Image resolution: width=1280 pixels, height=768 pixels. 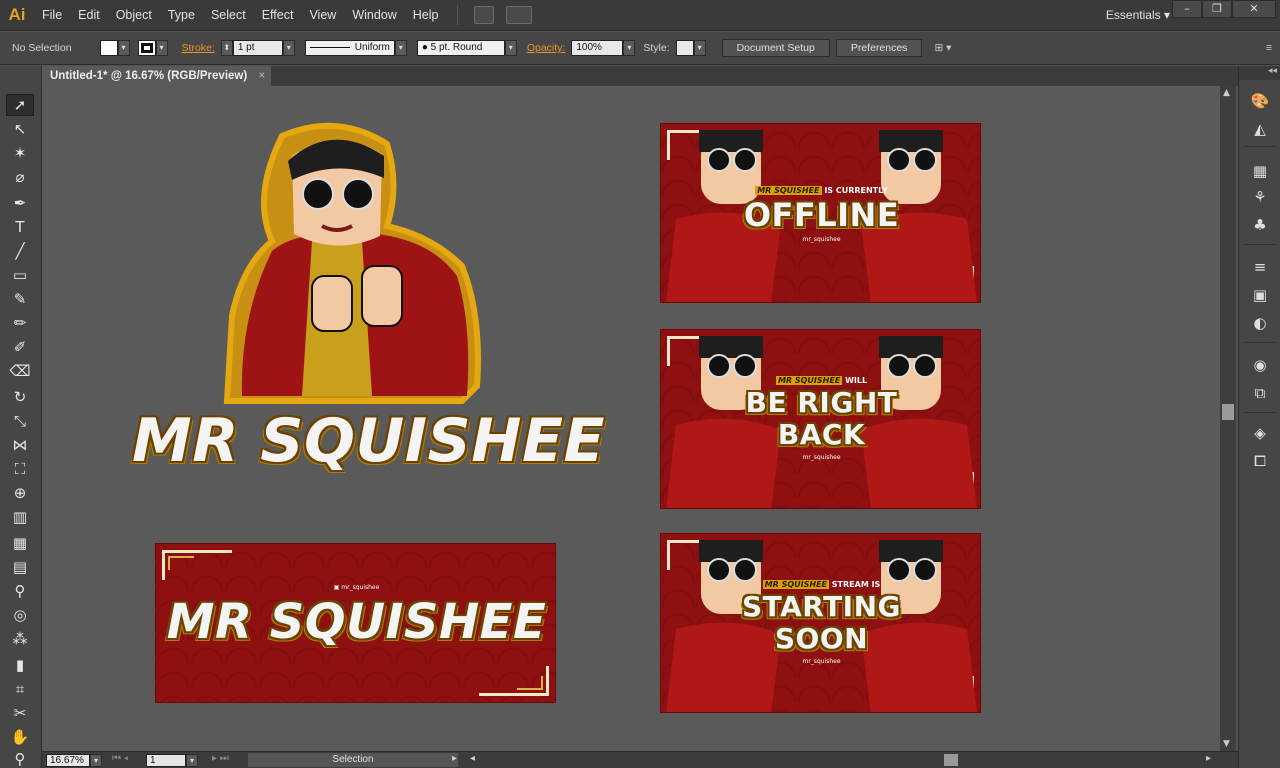 What do you see at coordinates (261, 76) in the screenshot?
I see `close-tab-icon: ×` at bounding box center [261, 76].